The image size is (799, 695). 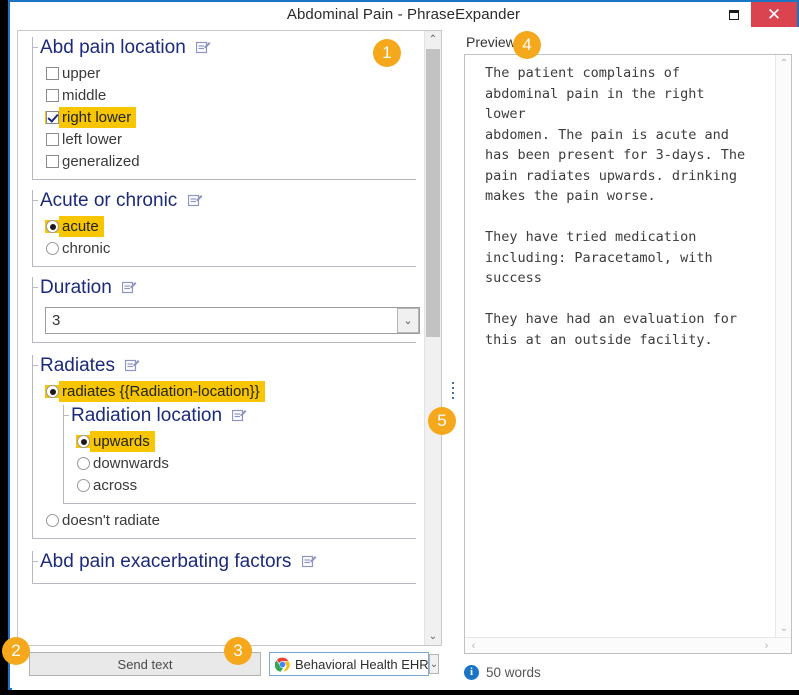 I want to click on group-acute-or-chronic: Acute or chronic acute chronic, so click(x=224, y=228).